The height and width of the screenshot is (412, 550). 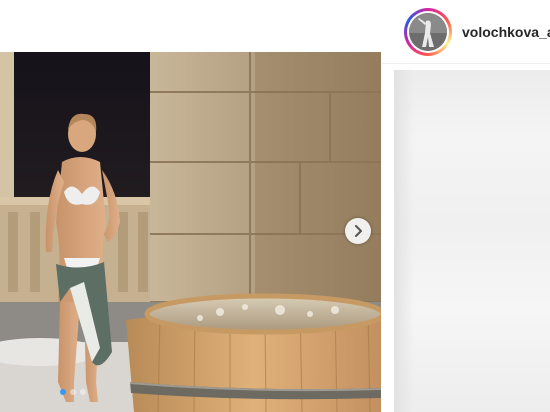 I want to click on avatar, so click(x=428, y=32).